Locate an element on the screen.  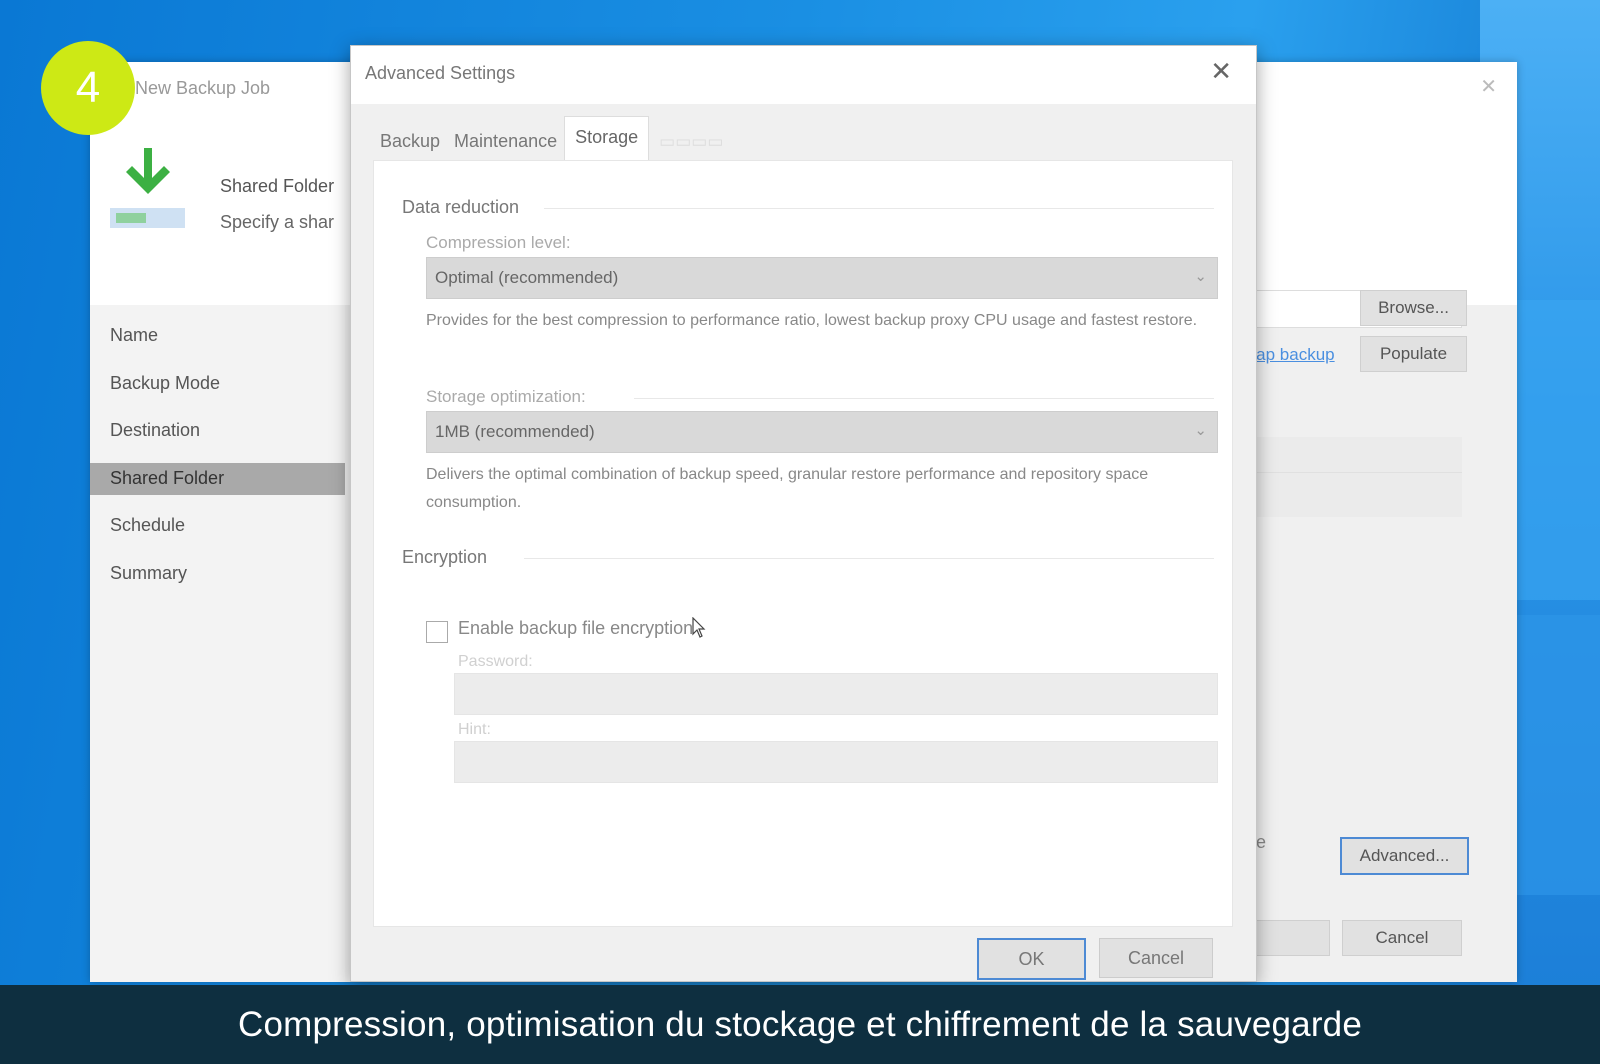
password-label: Password: is located at coordinates (495, 661).